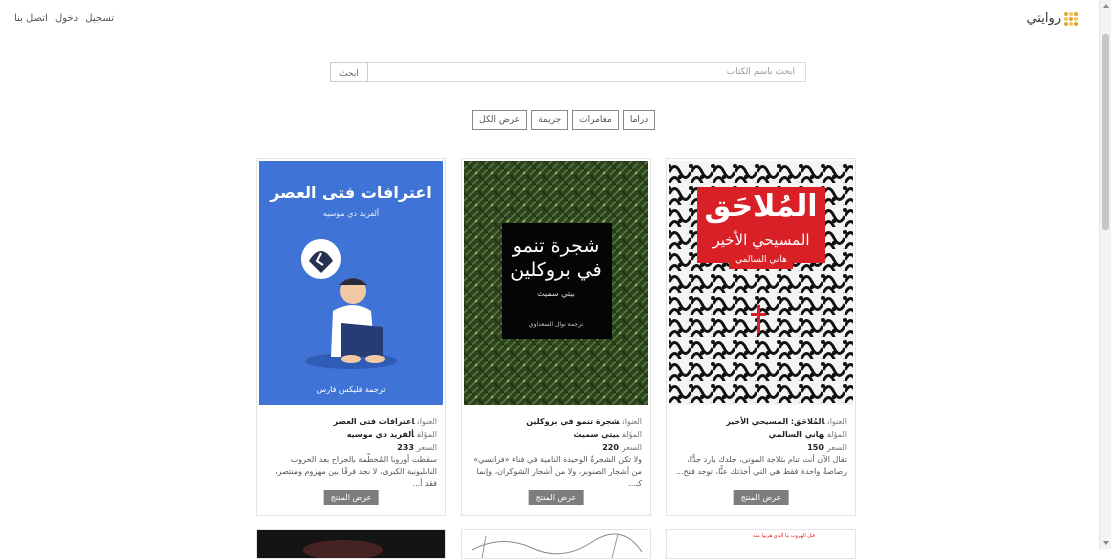 This screenshot has width=1111, height=559. Describe the element at coordinates (351, 192) in the screenshot. I see `cover-title: اعترافات فتى العصر` at that location.